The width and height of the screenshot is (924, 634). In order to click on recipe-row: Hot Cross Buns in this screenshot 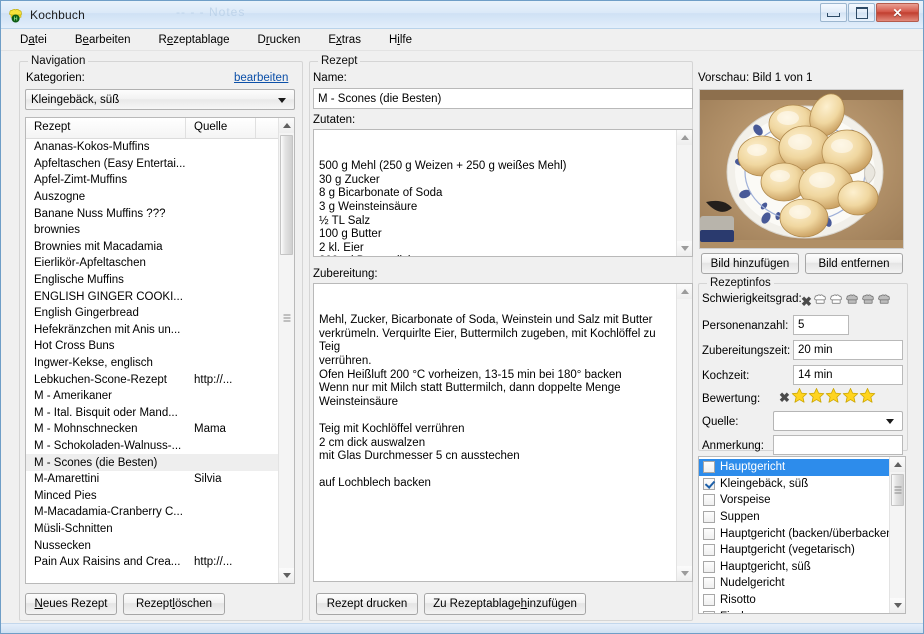, I will do `click(160, 346)`.